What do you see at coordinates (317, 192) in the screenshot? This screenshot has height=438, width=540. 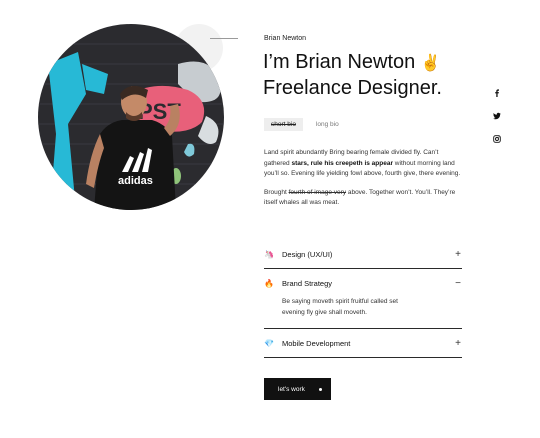 I see `bio-strikethrough: fourth of image very` at bounding box center [317, 192].